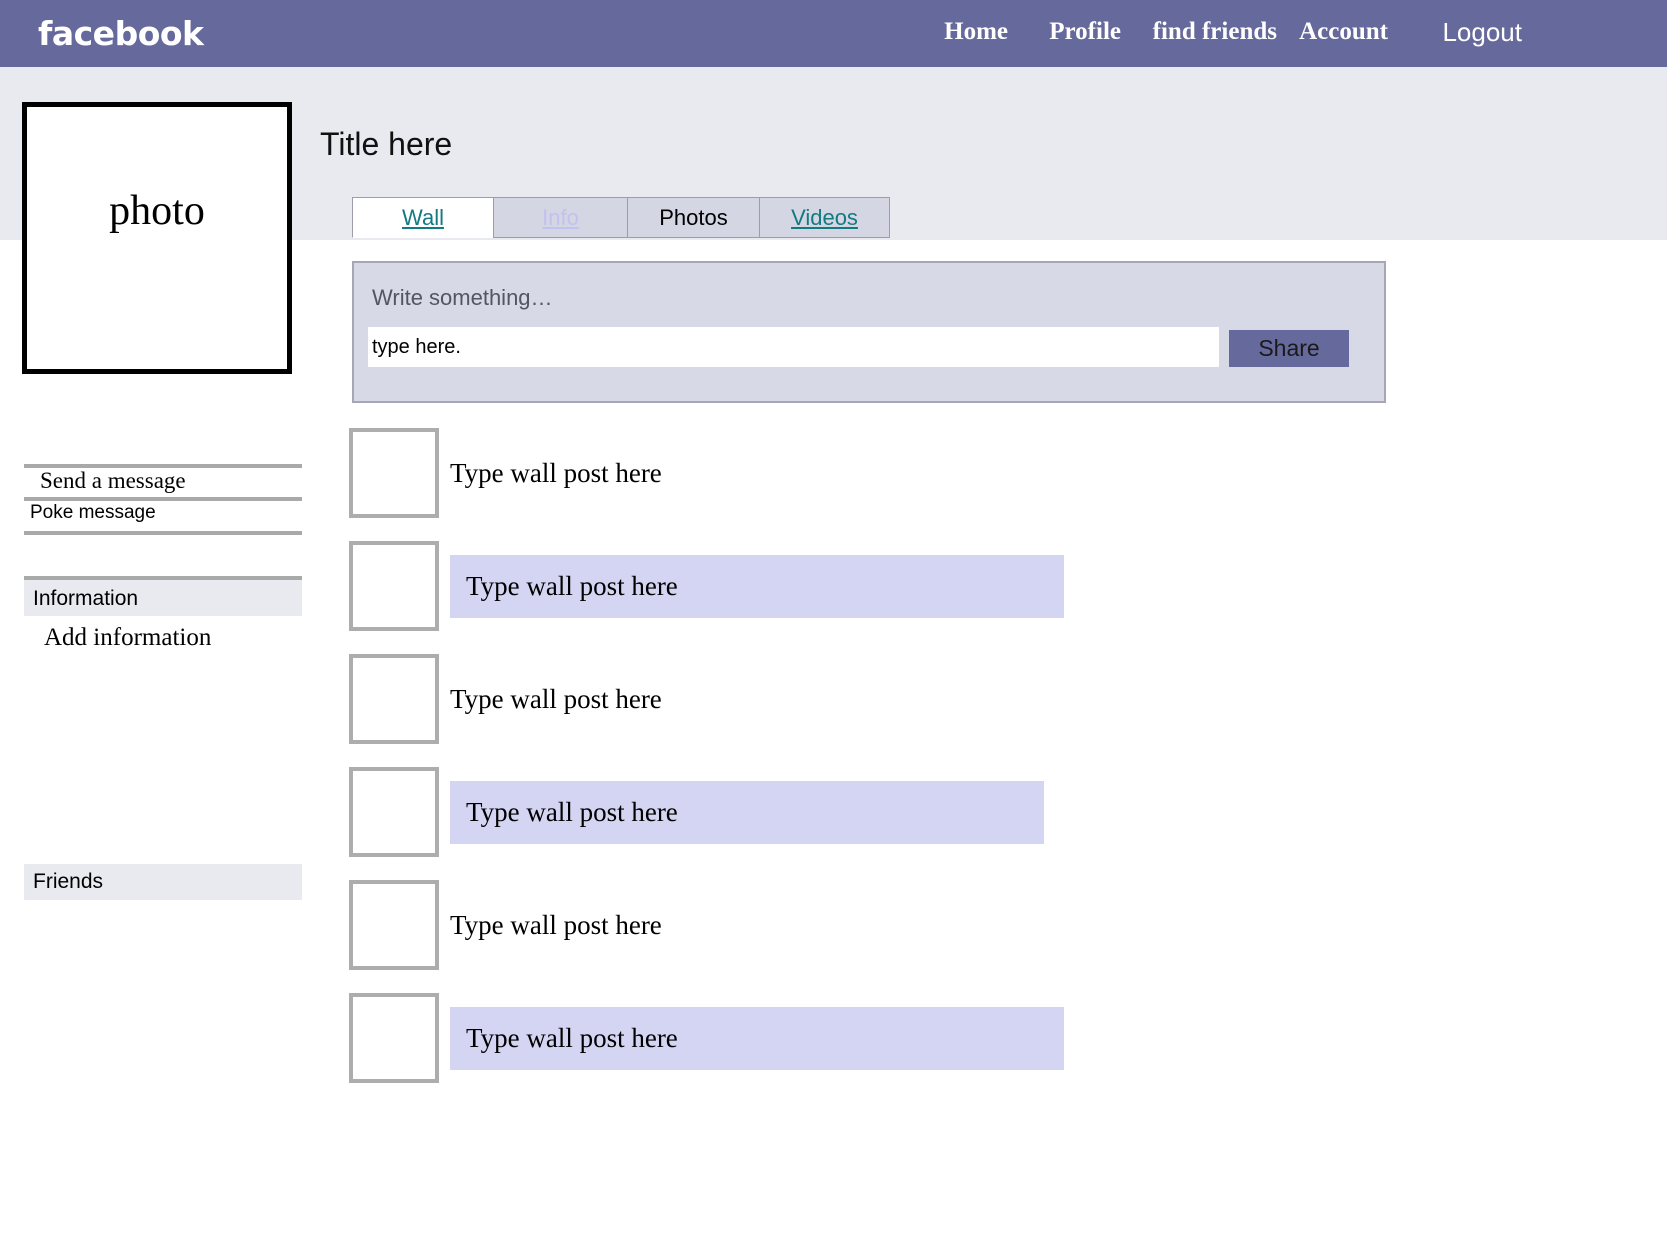  I want to click on tab-videos-label: Videos, so click(824, 217).